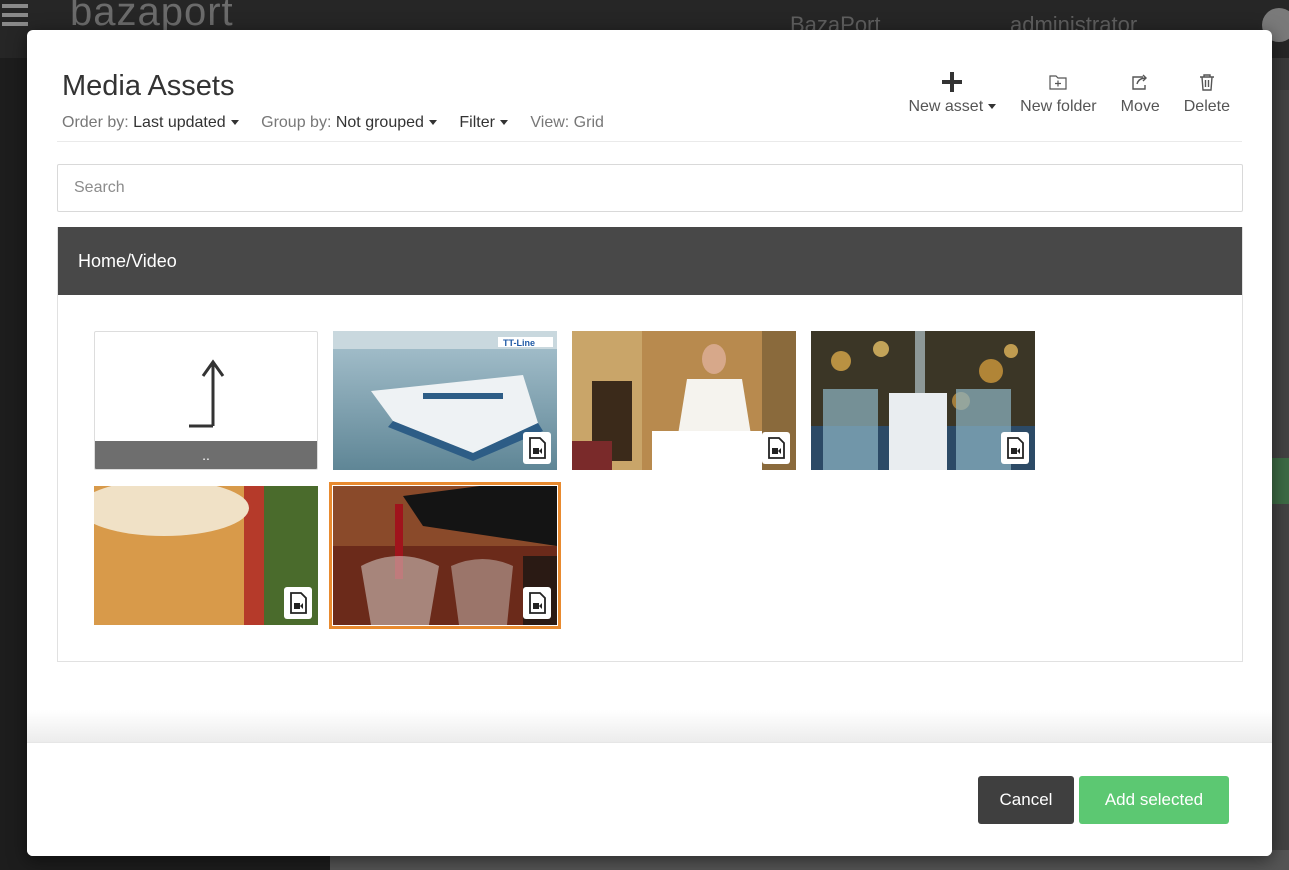 This screenshot has width=1289, height=870. What do you see at coordinates (296, 122) in the screenshot?
I see `group-by-label: Group by:` at bounding box center [296, 122].